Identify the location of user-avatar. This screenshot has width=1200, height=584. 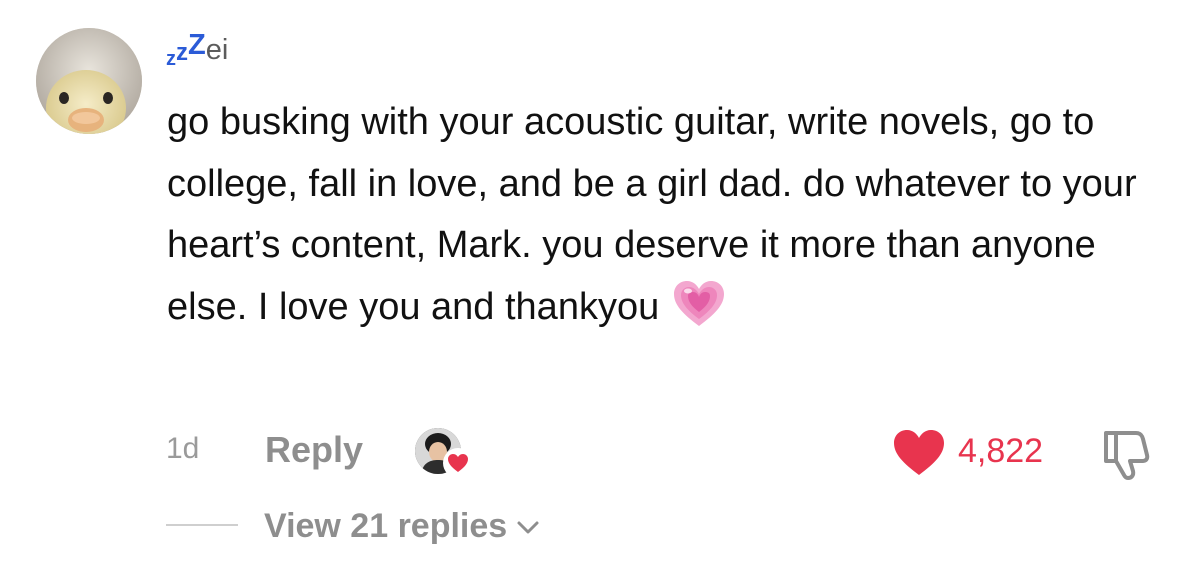
(89, 81).